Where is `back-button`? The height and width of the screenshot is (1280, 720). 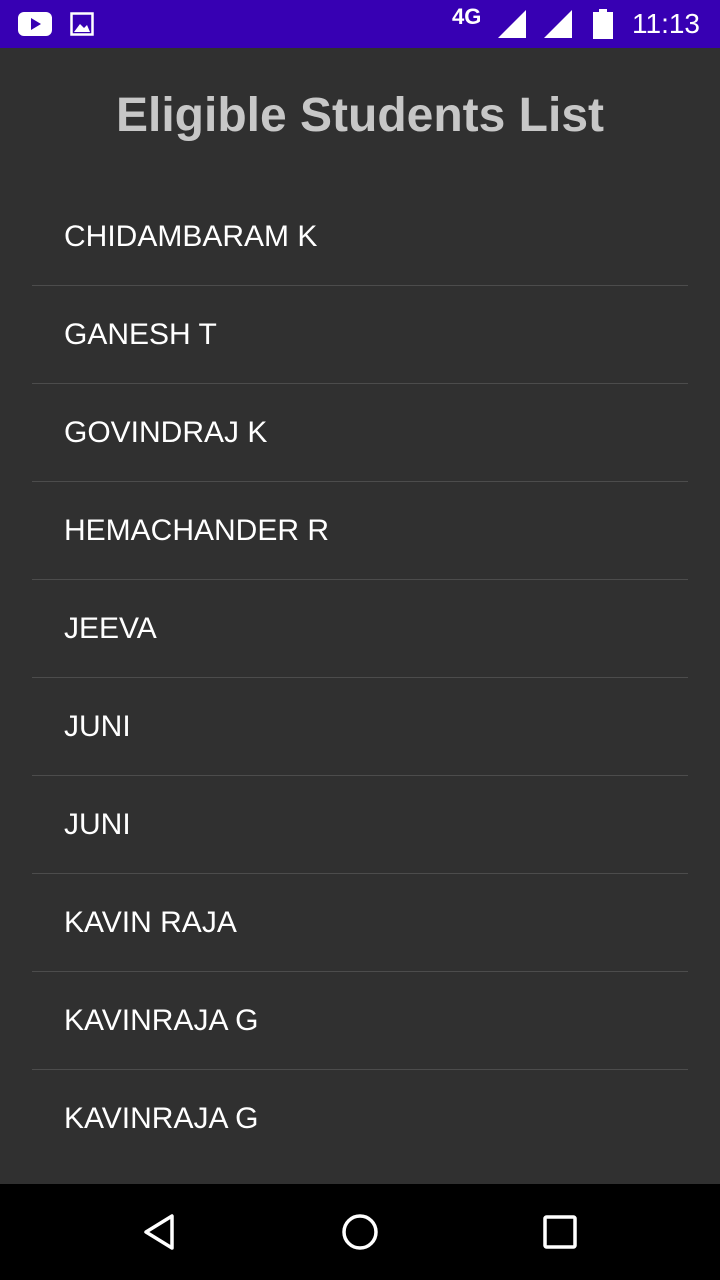 back-button is located at coordinates (160, 1232).